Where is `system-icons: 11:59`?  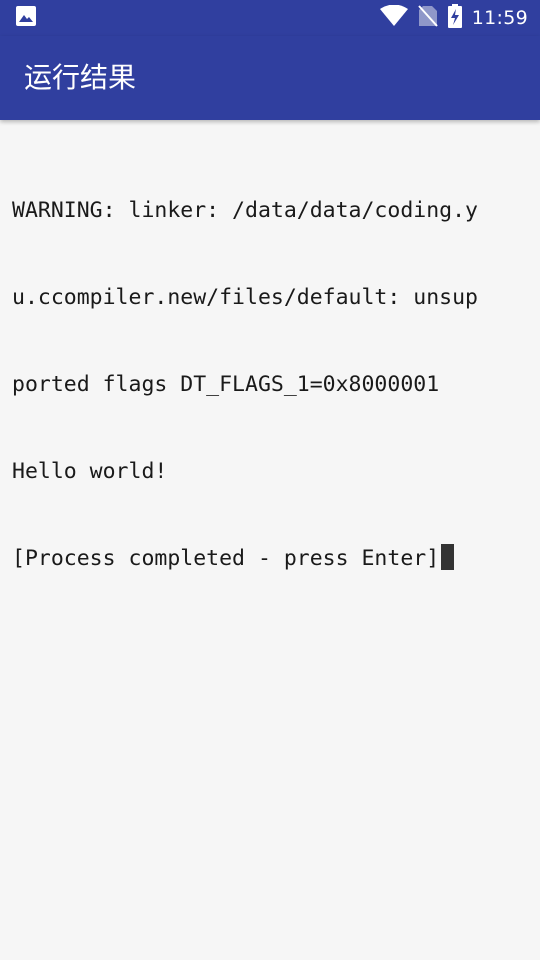
system-icons: 11:59 is located at coordinates (453, 18).